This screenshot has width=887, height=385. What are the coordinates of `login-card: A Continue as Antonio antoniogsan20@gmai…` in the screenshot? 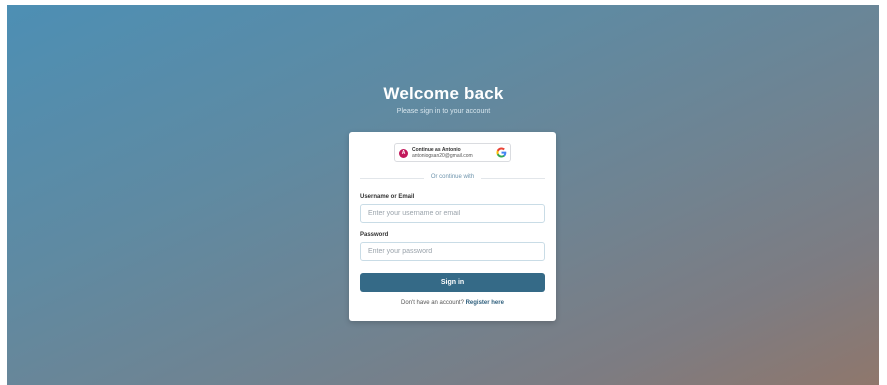 It's located at (452, 226).